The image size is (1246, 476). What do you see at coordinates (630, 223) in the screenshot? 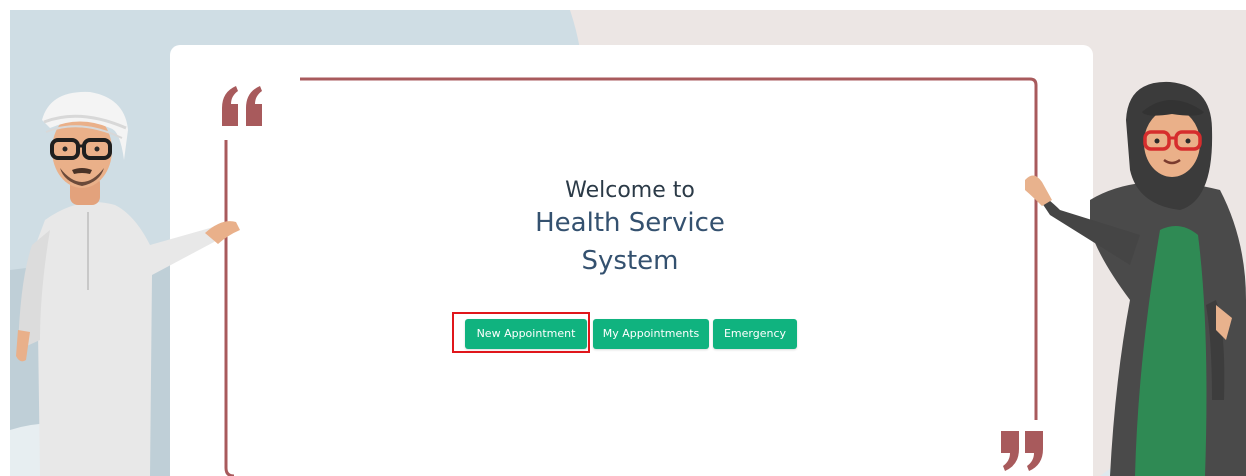
I see `welcome-line-2: Health Service` at bounding box center [630, 223].